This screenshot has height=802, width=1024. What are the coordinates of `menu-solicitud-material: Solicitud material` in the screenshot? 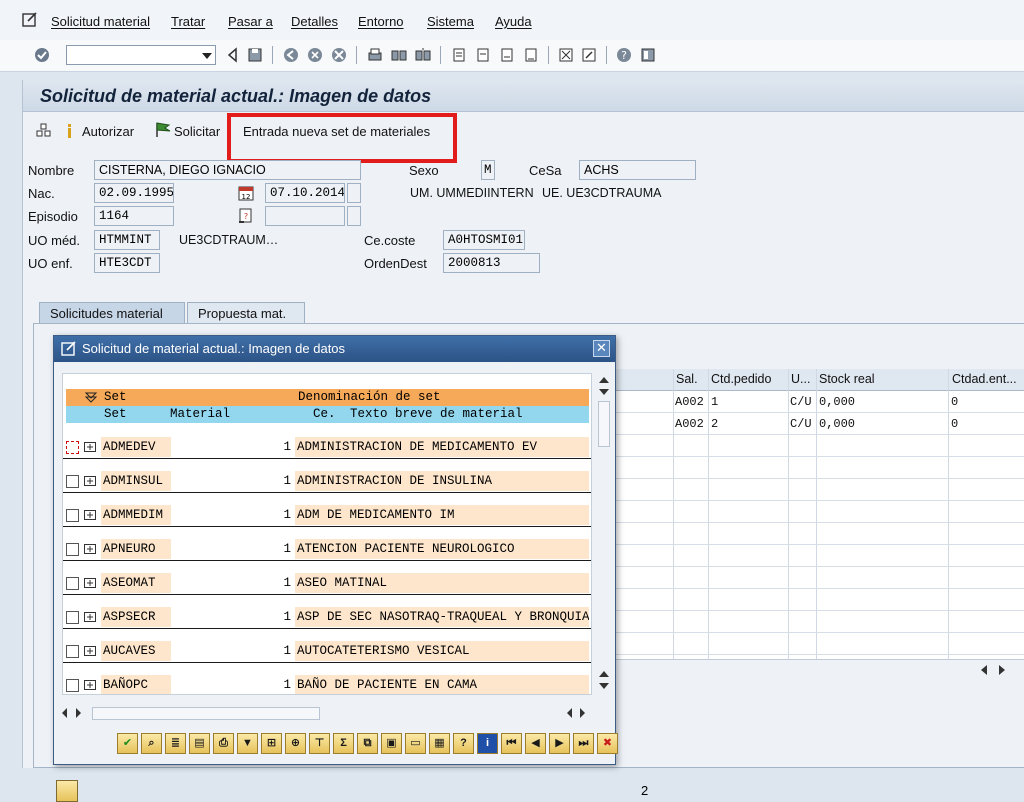 It's located at (100, 21).